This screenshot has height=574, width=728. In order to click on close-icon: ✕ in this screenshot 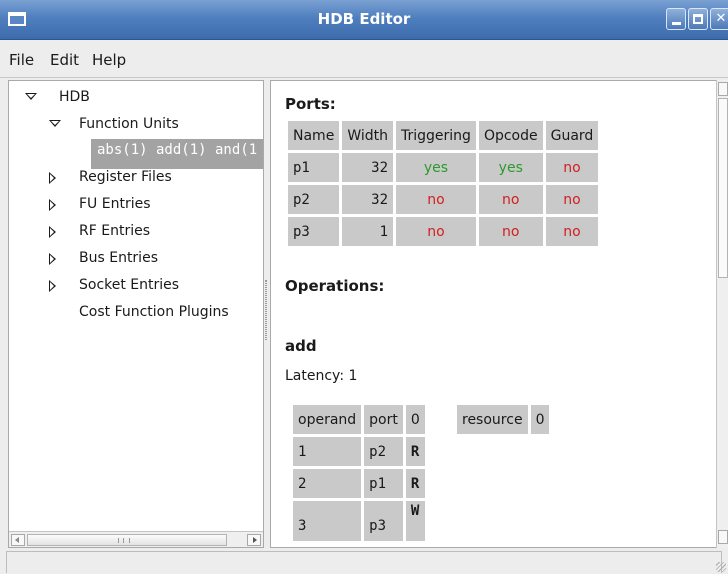, I will do `click(721, 18)`.